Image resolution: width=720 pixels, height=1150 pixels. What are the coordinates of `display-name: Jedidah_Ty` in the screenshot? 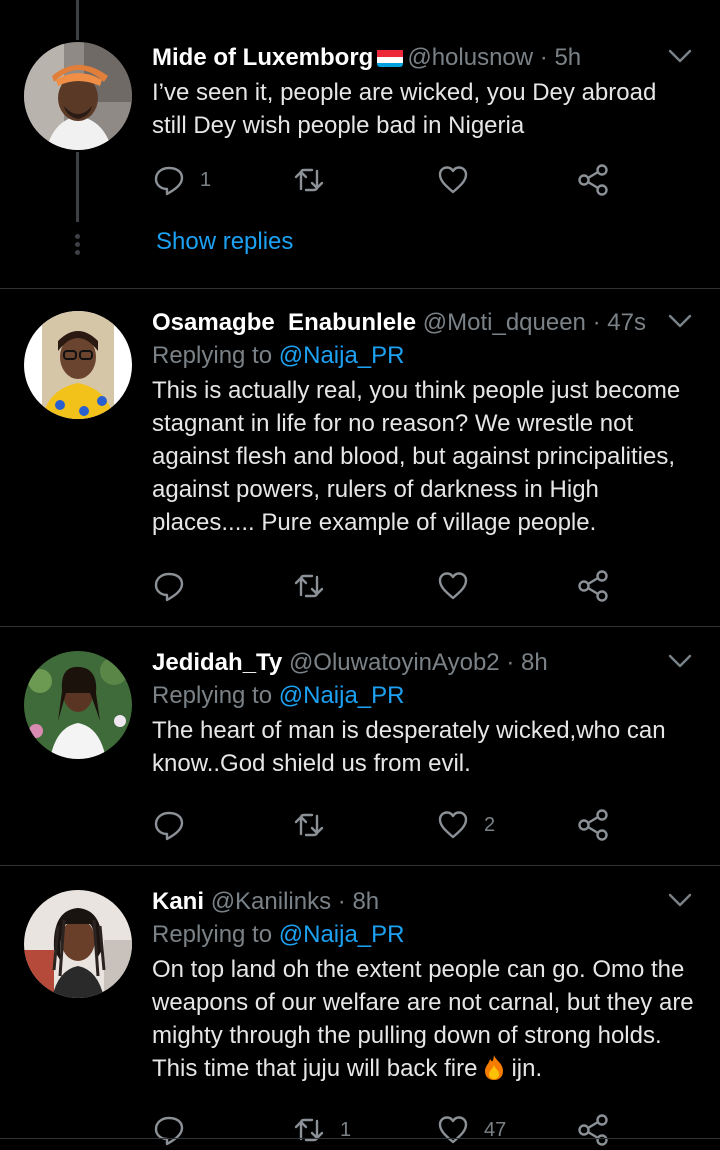 It's located at (217, 662).